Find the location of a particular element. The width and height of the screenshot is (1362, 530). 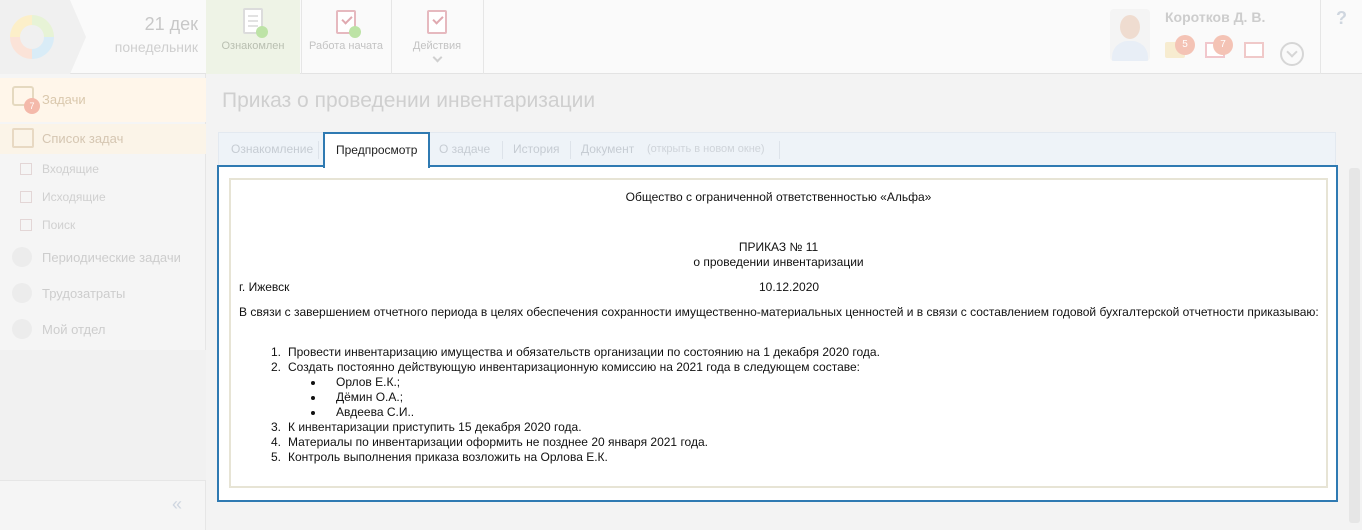

page-title: Приказ о проведении инвентаризации is located at coordinates (409, 100).